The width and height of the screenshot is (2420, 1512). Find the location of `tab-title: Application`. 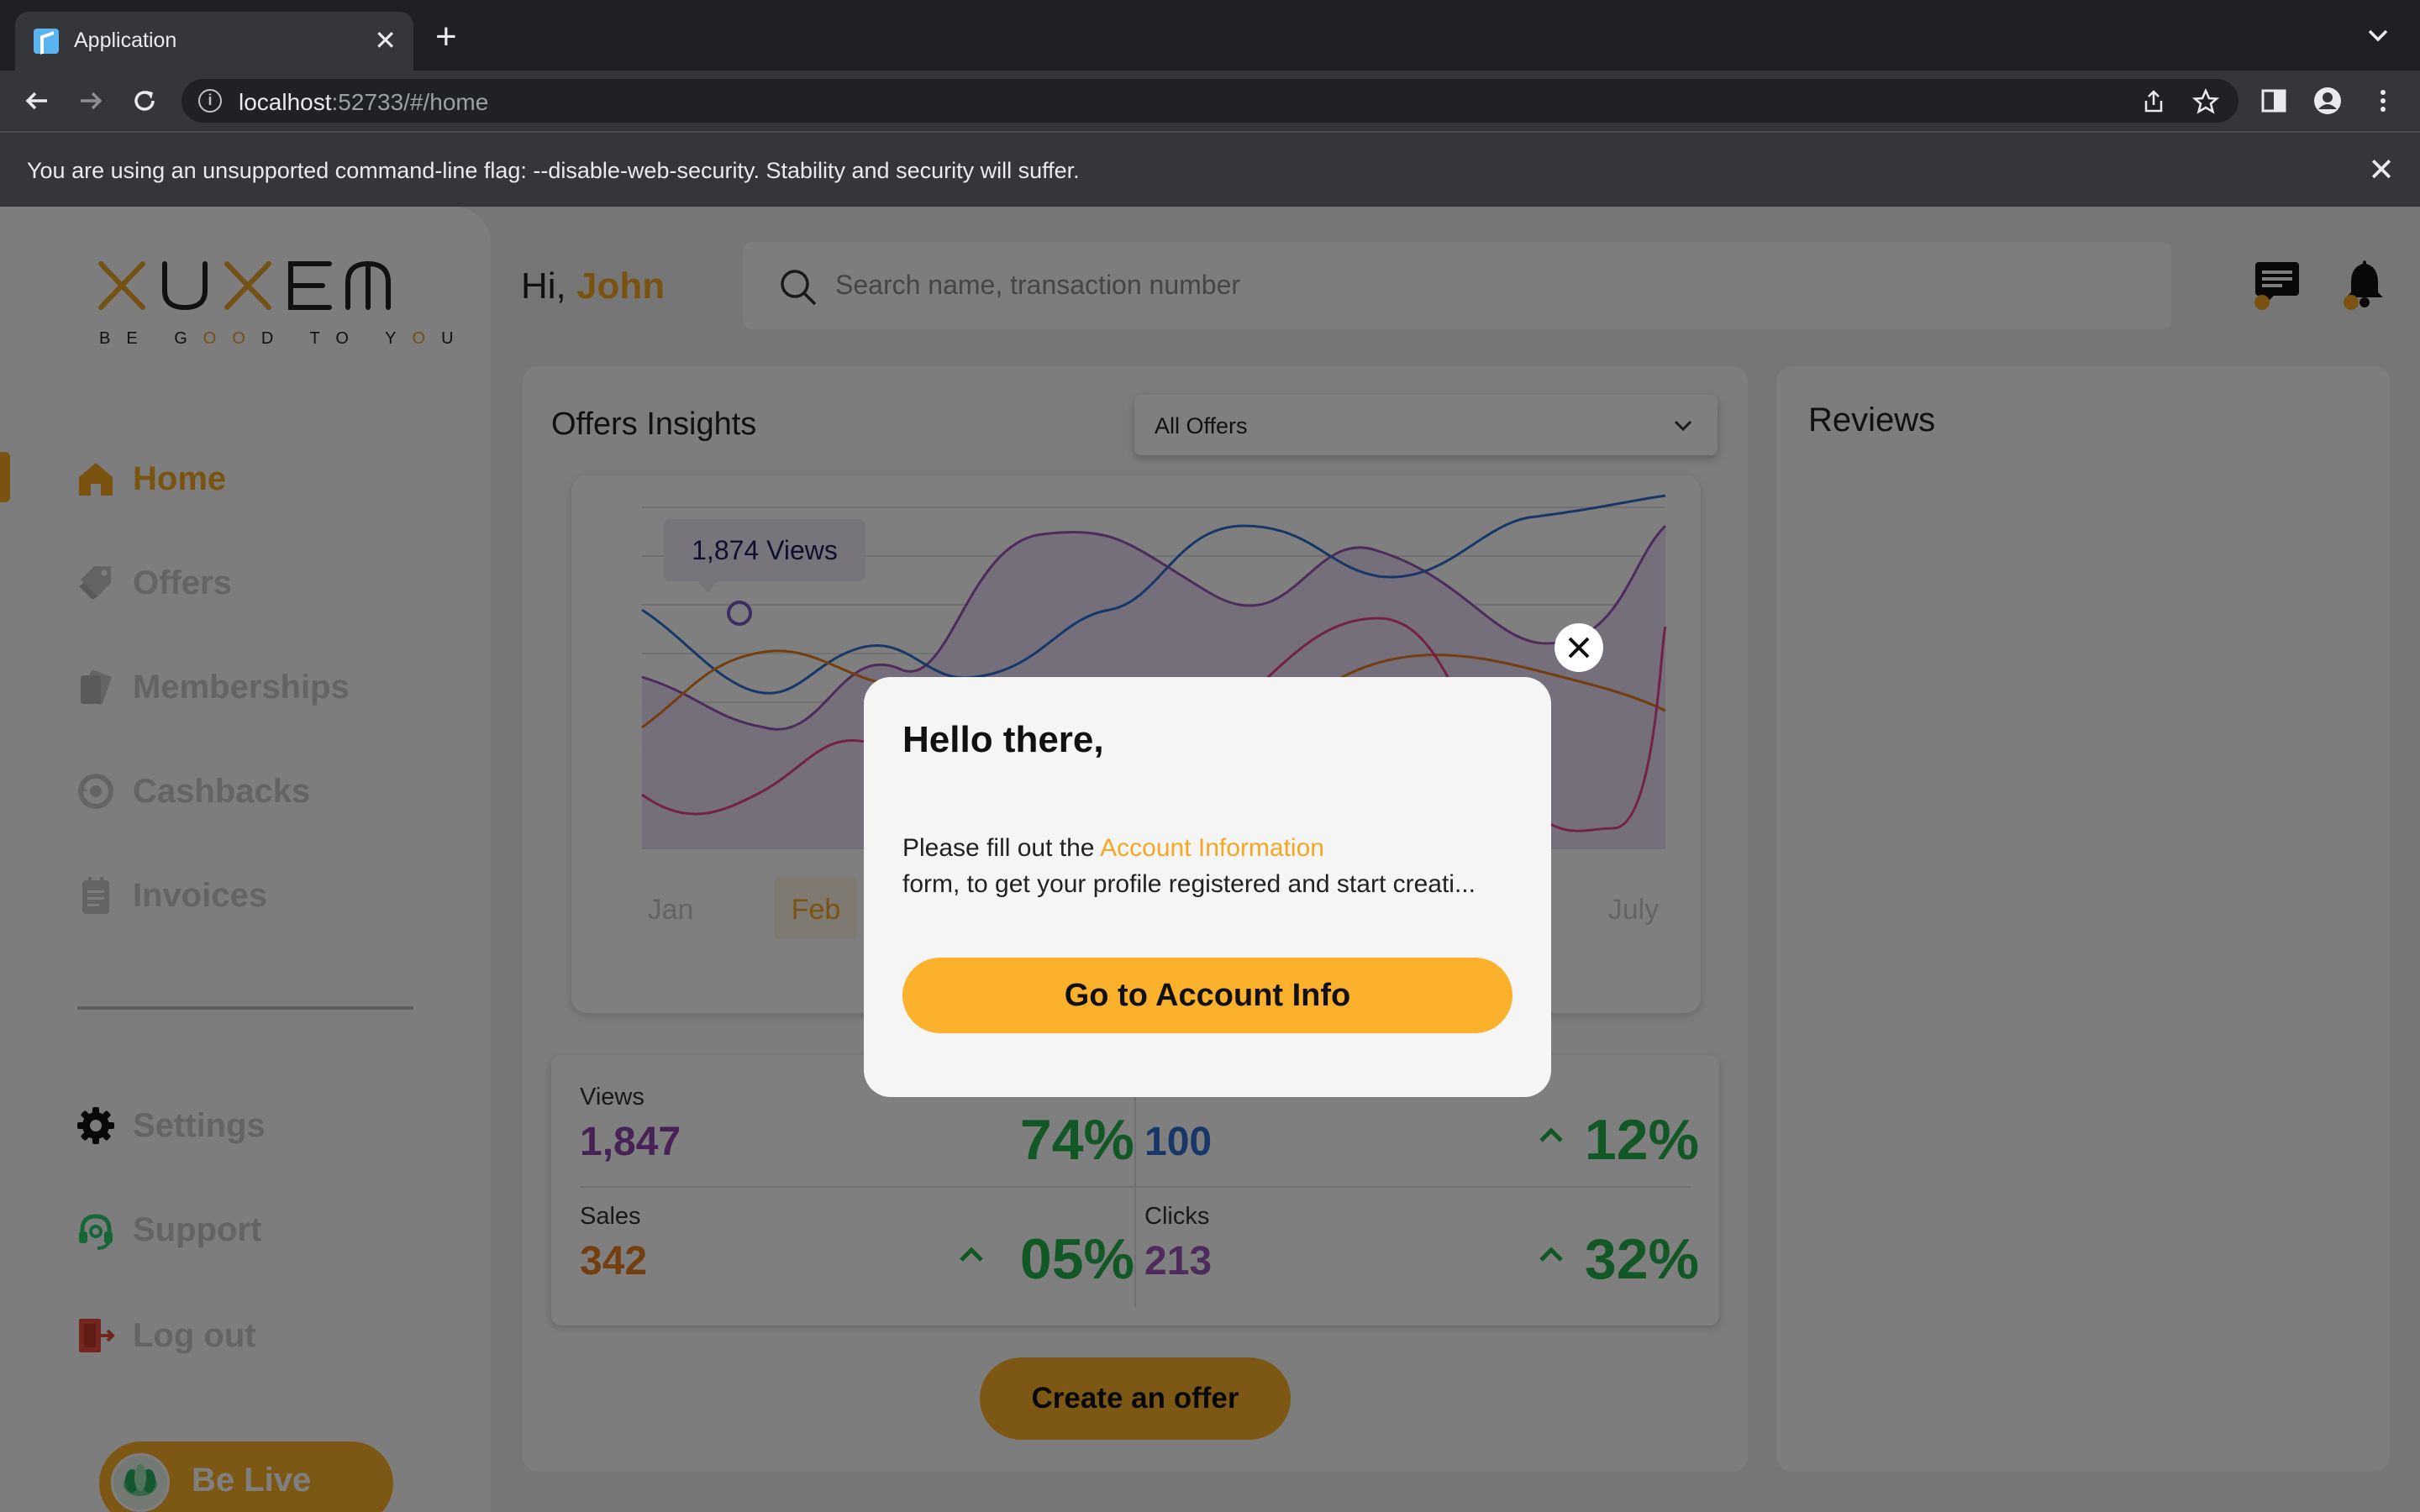

tab-title: Application is located at coordinates (125, 40).